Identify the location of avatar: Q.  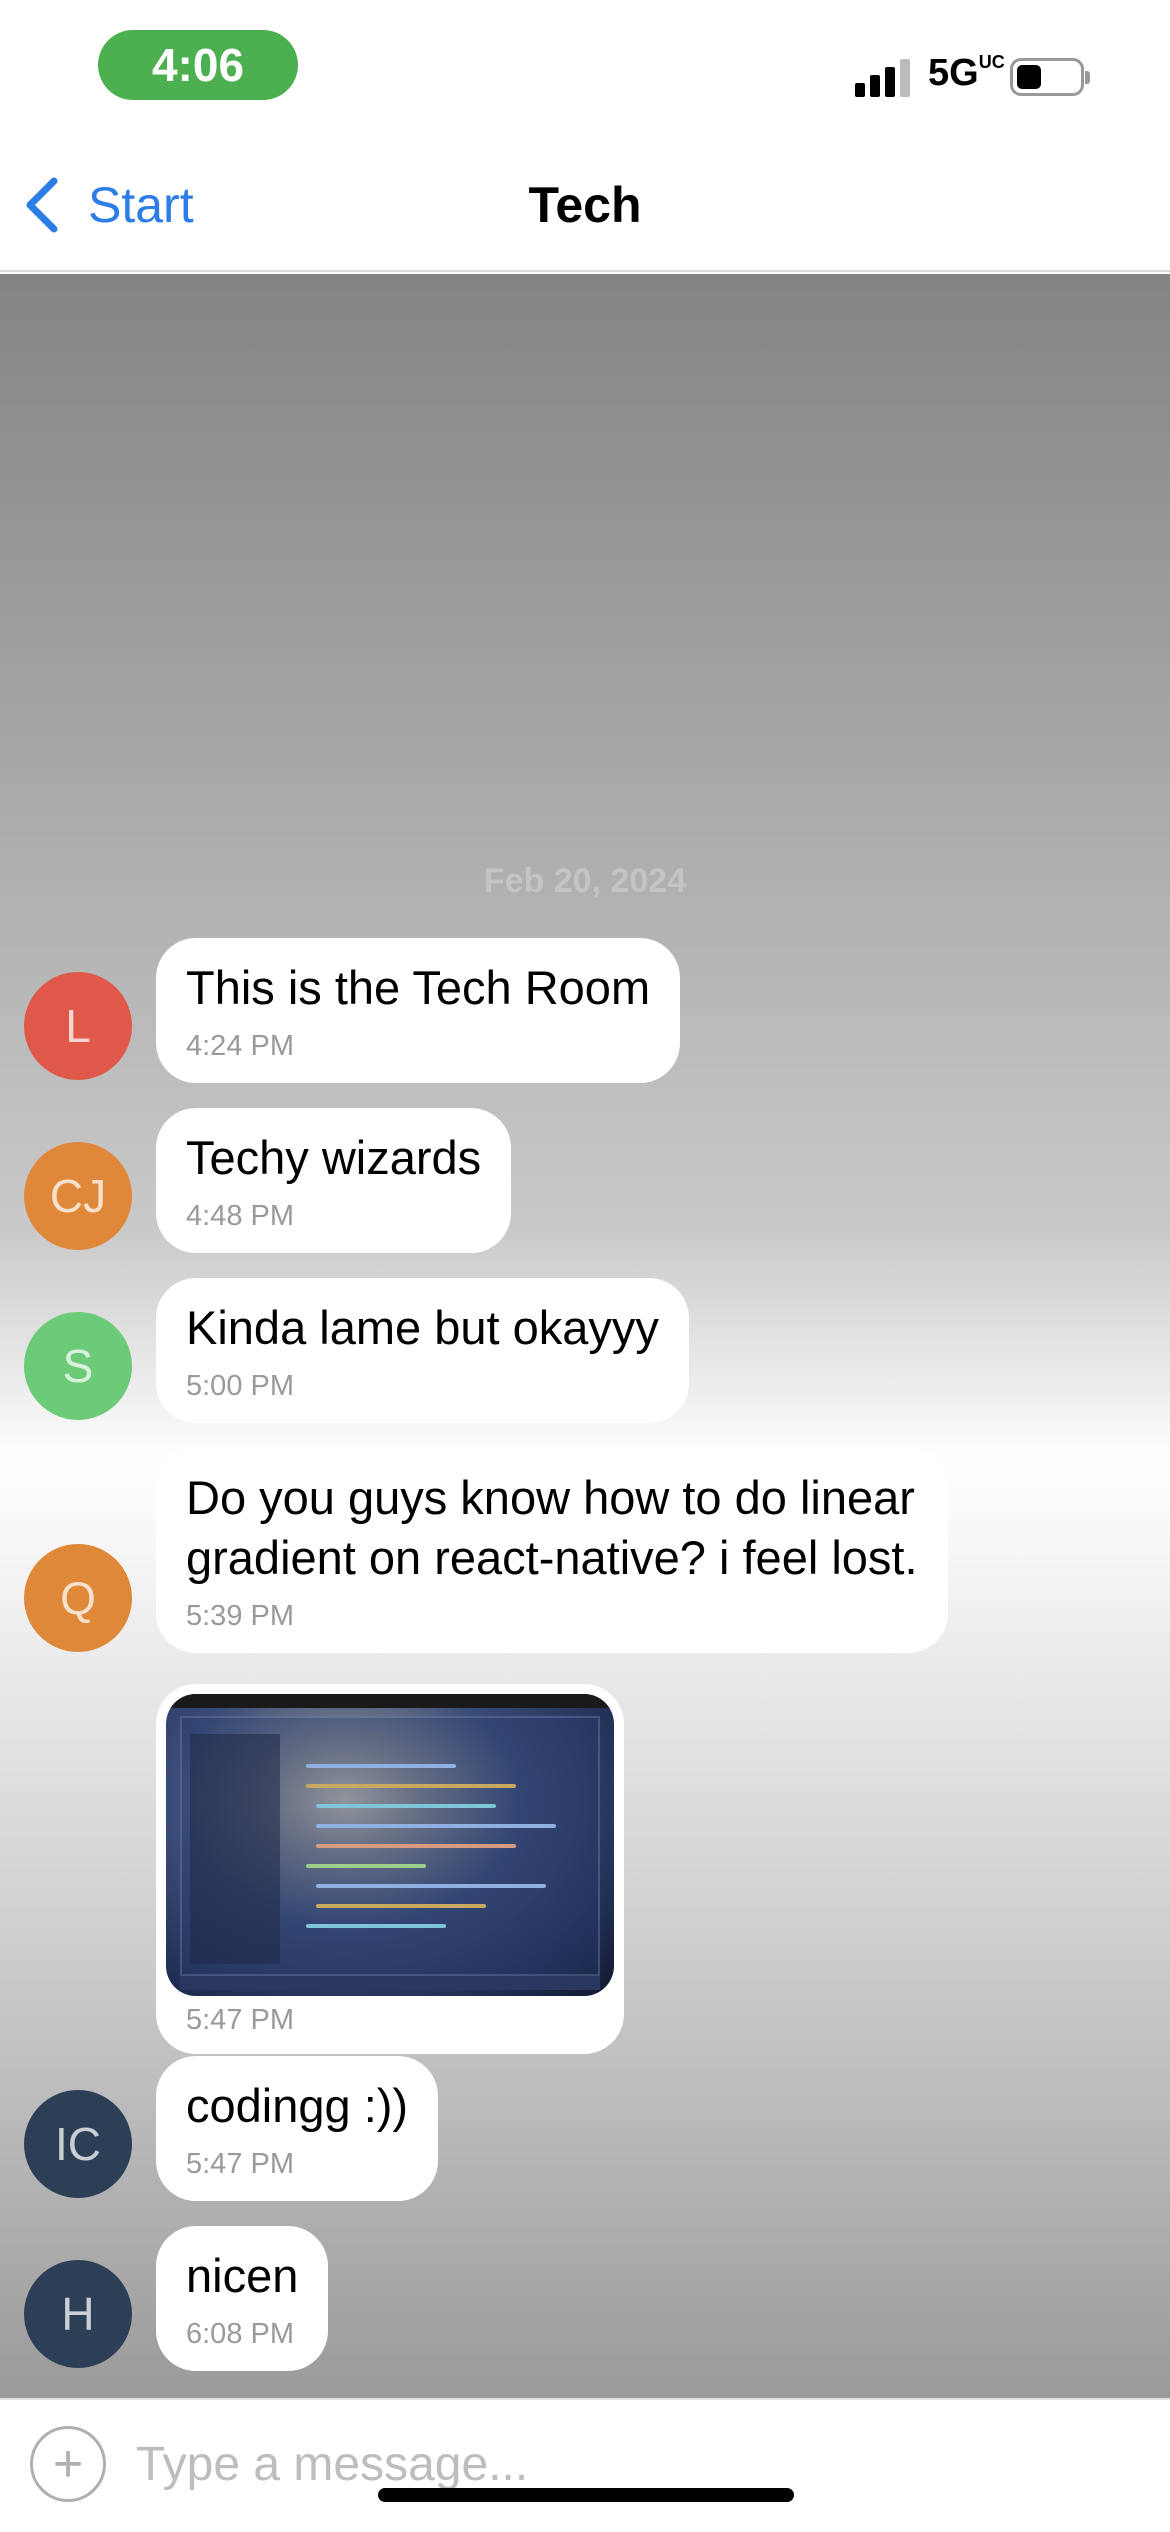
(78, 1598).